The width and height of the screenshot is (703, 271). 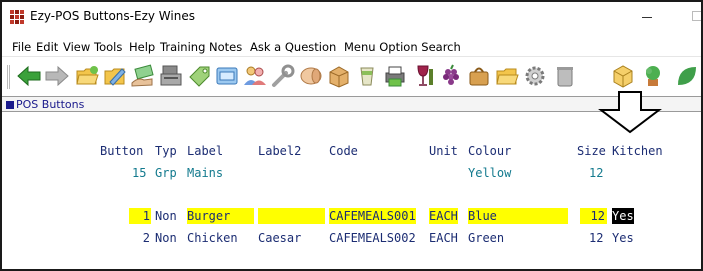 What do you see at coordinates (637, 151) in the screenshot?
I see `header-kitchen: Kitchen` at bounding box center [637, 151].